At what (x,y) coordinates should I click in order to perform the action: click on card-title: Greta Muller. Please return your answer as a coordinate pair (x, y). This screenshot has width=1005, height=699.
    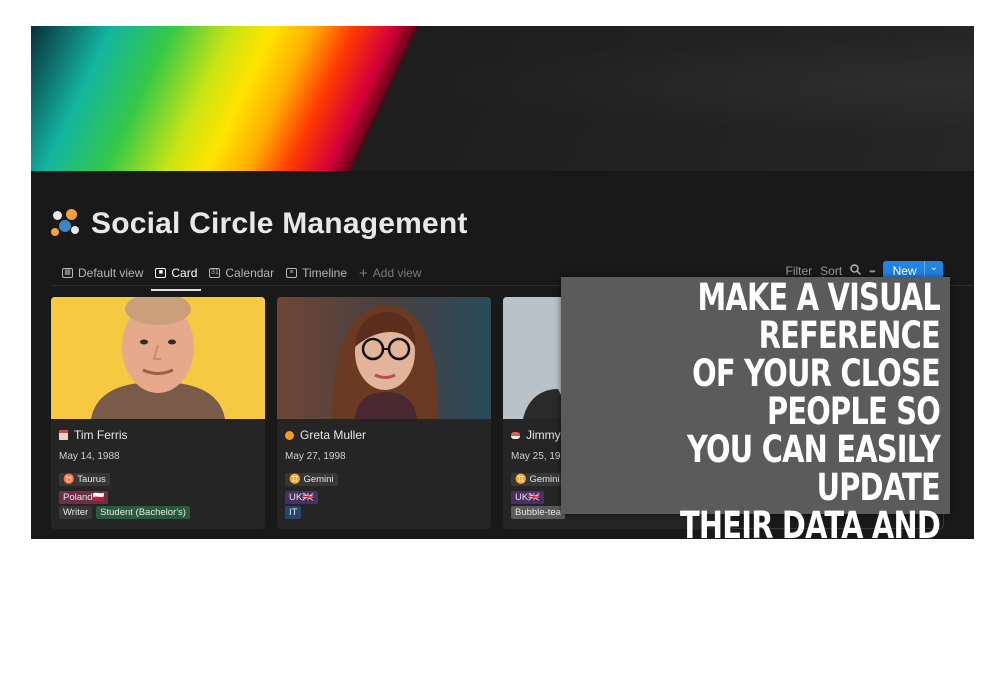
    Looking at the image, I should click on (325, 435).